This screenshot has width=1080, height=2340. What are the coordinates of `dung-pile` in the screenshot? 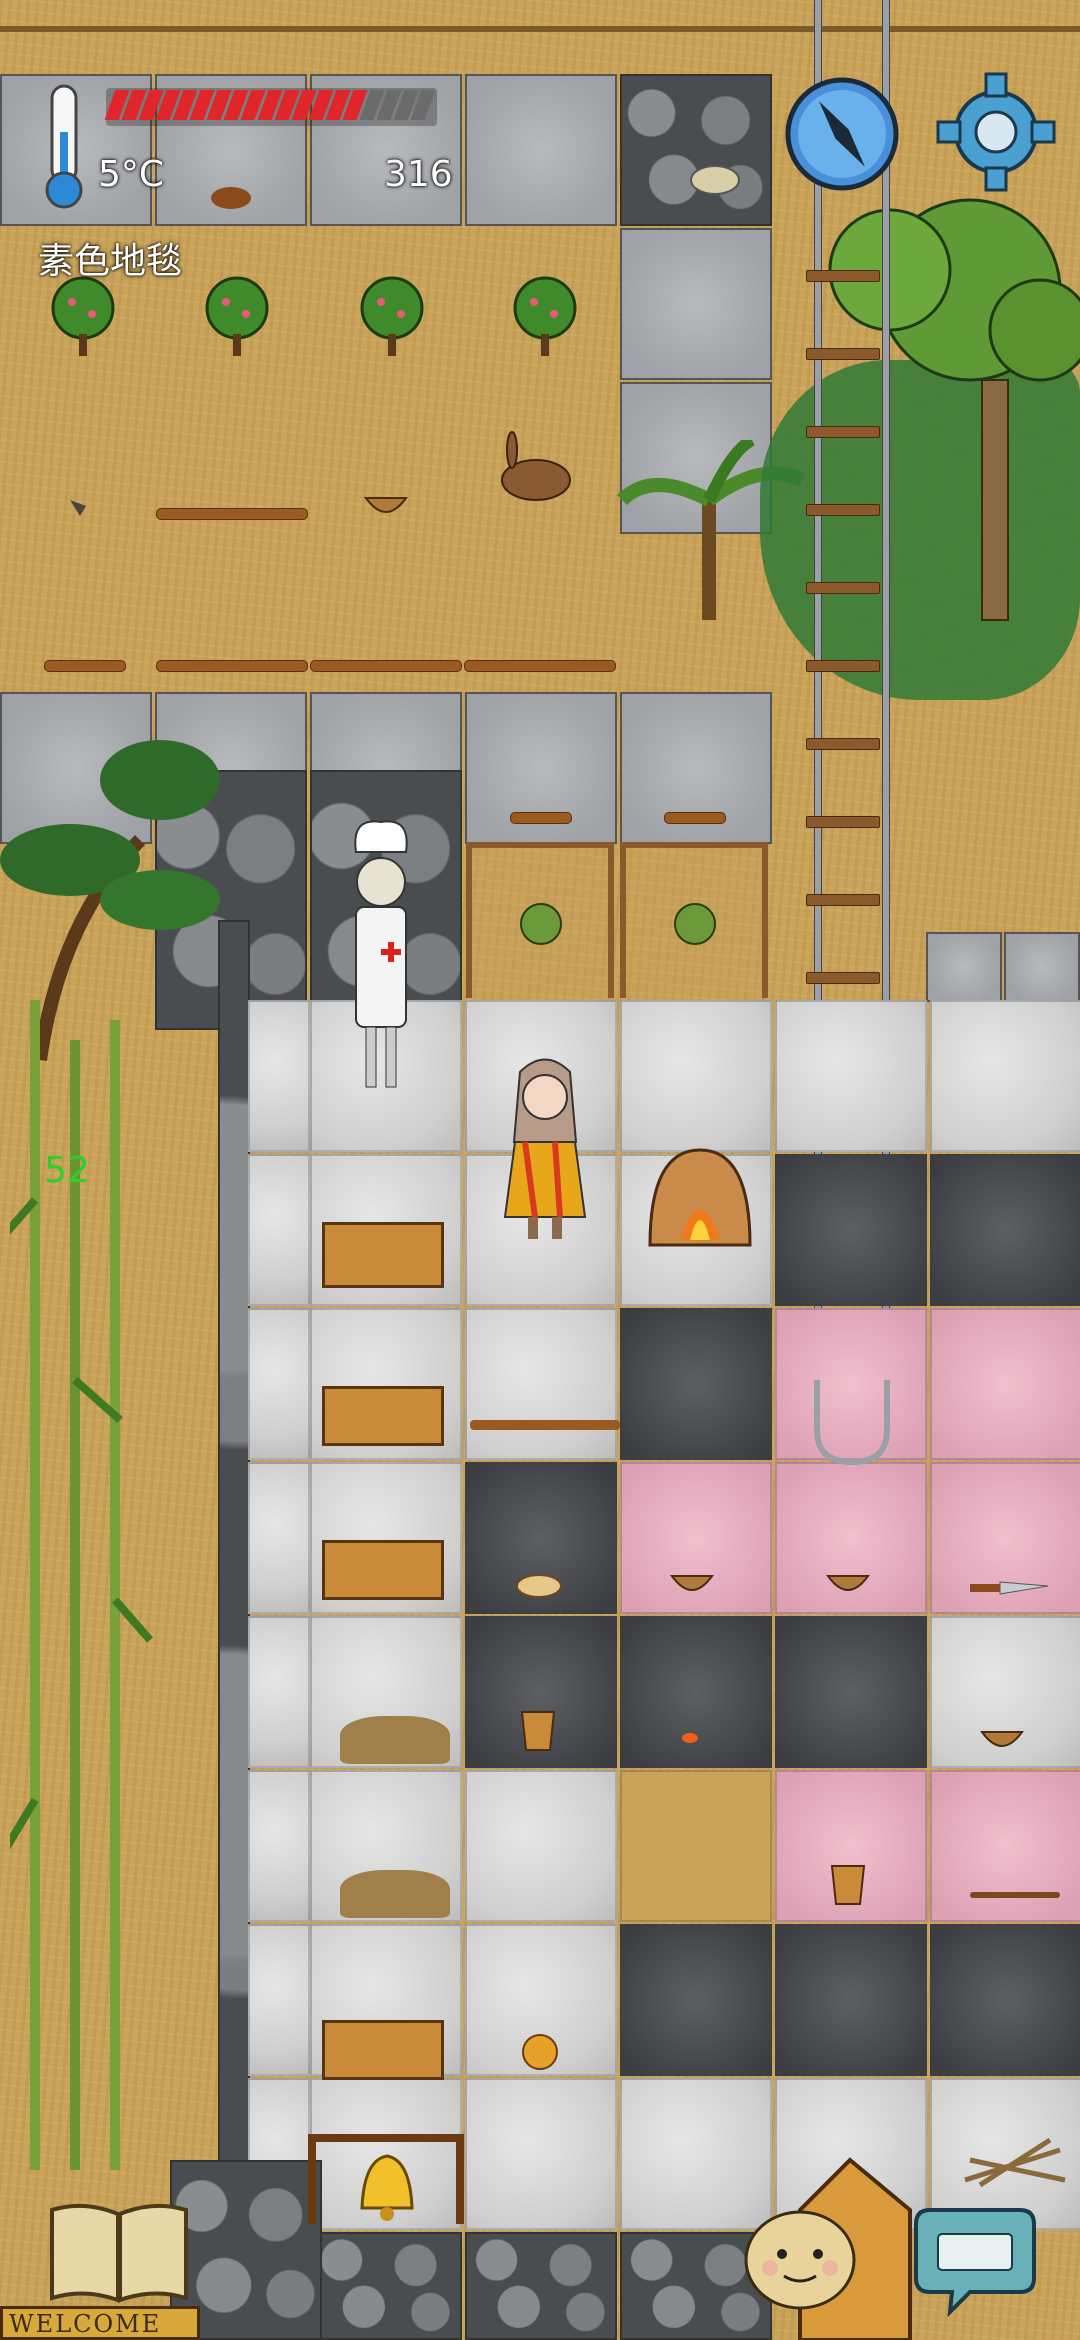 It's located at (231, 197).